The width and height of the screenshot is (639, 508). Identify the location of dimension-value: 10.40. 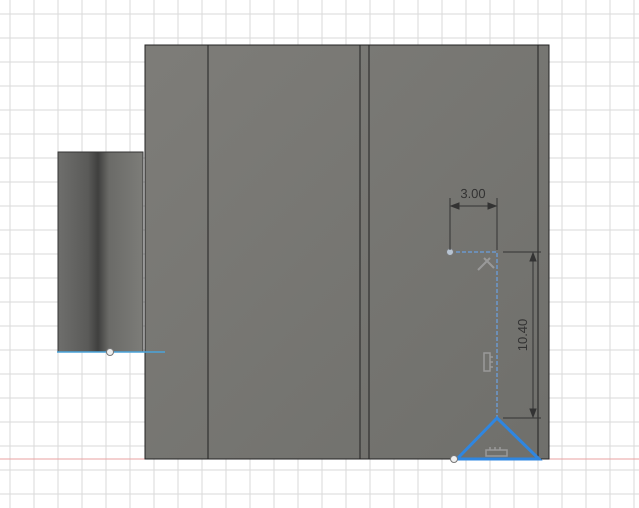
(522, 335).